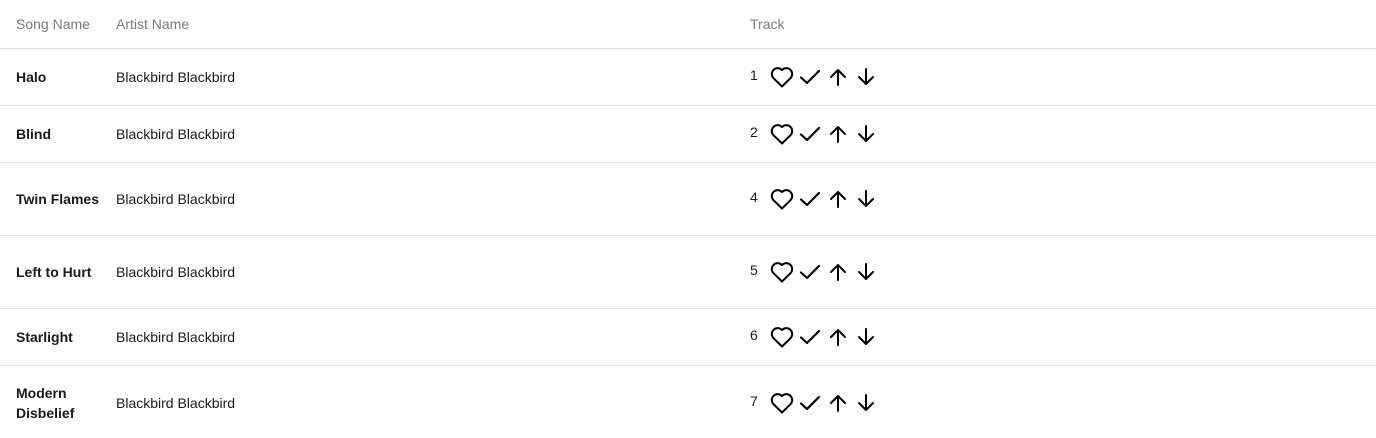  I want to click on song-name-cell: Starlight, so click(44, 337).